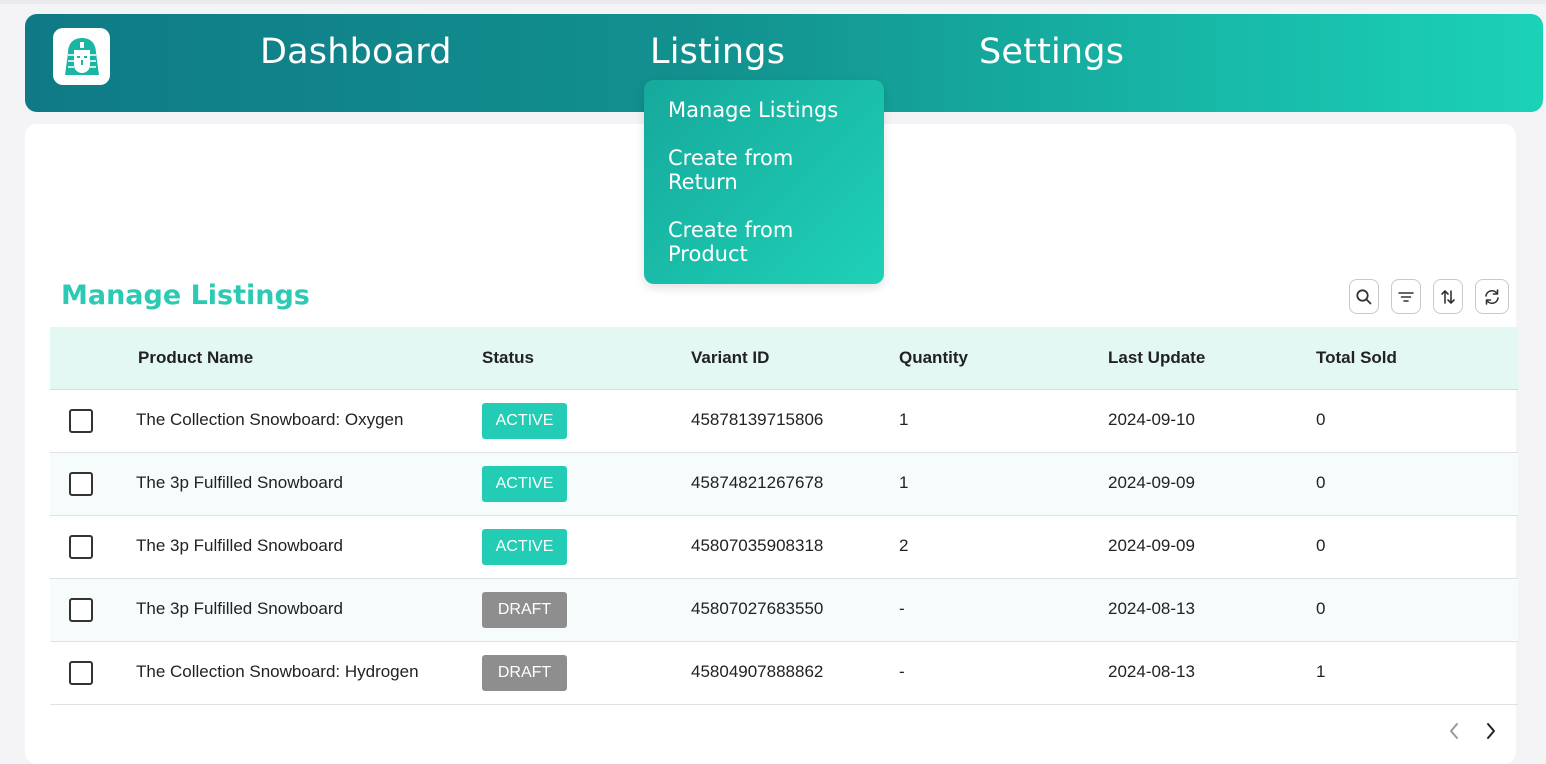 Image resolution: width=1546 pixels, height=764 pixels. Describe the element at coordinates (757, 608) in the screenshot. I see `variant-id-cell: 45807027683550` at that location.